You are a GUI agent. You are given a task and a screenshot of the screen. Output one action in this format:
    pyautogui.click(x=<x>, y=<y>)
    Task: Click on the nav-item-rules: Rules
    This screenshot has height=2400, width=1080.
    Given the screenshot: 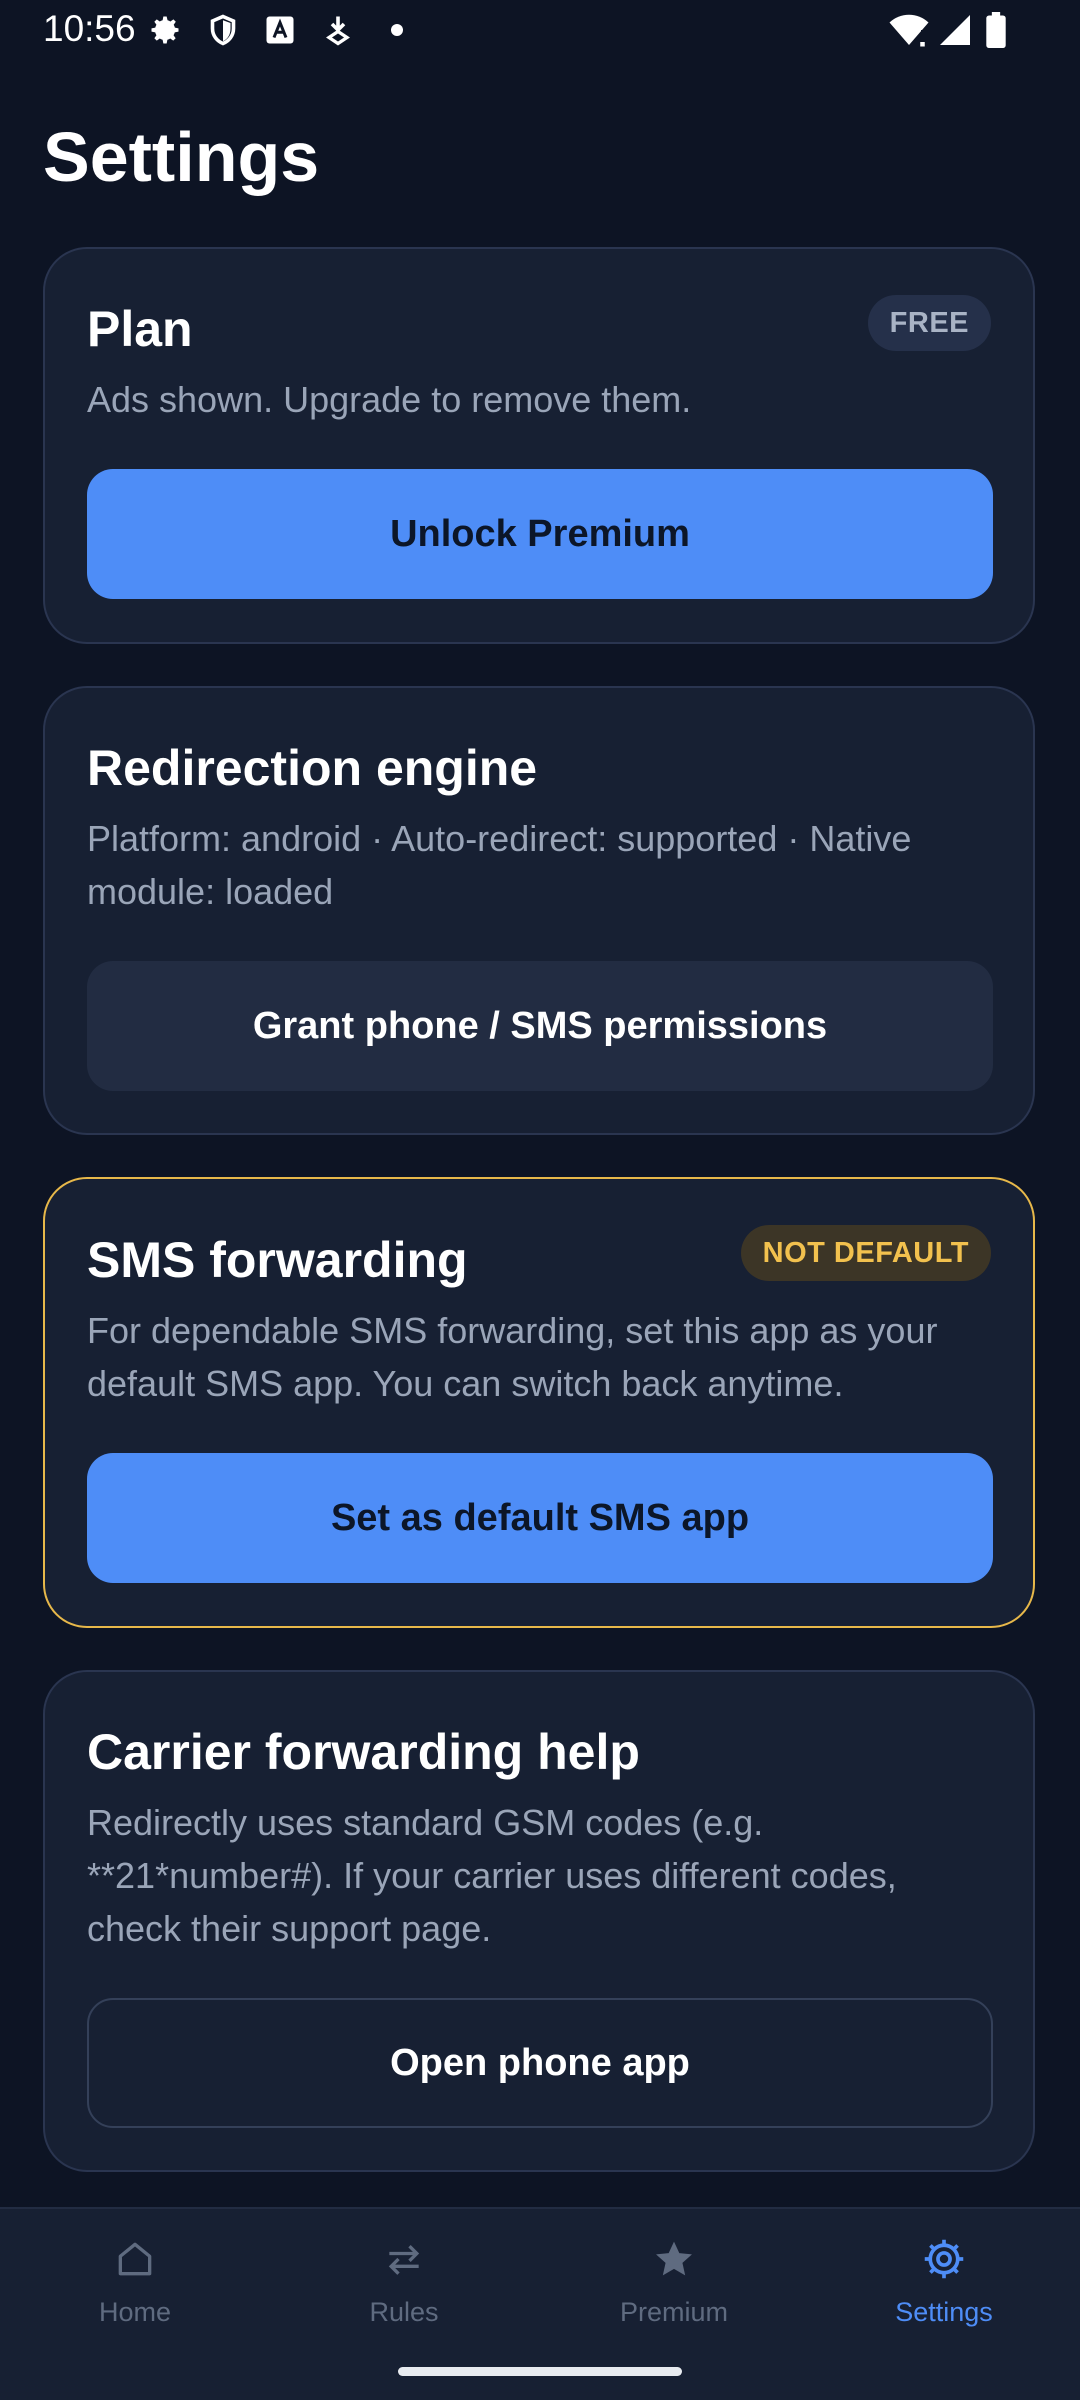 What is the action you would take?
    pyautogui.click(x=404, y=2292)
    